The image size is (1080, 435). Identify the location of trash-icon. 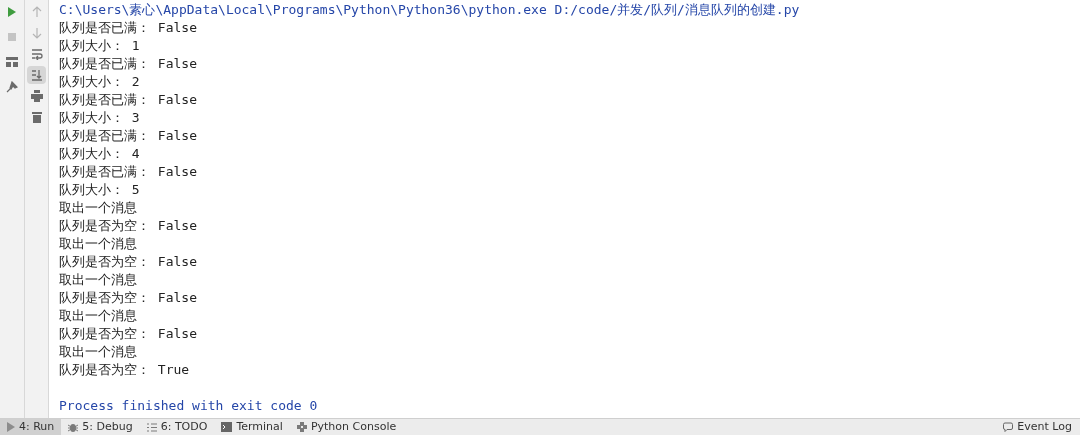
(36, 117).